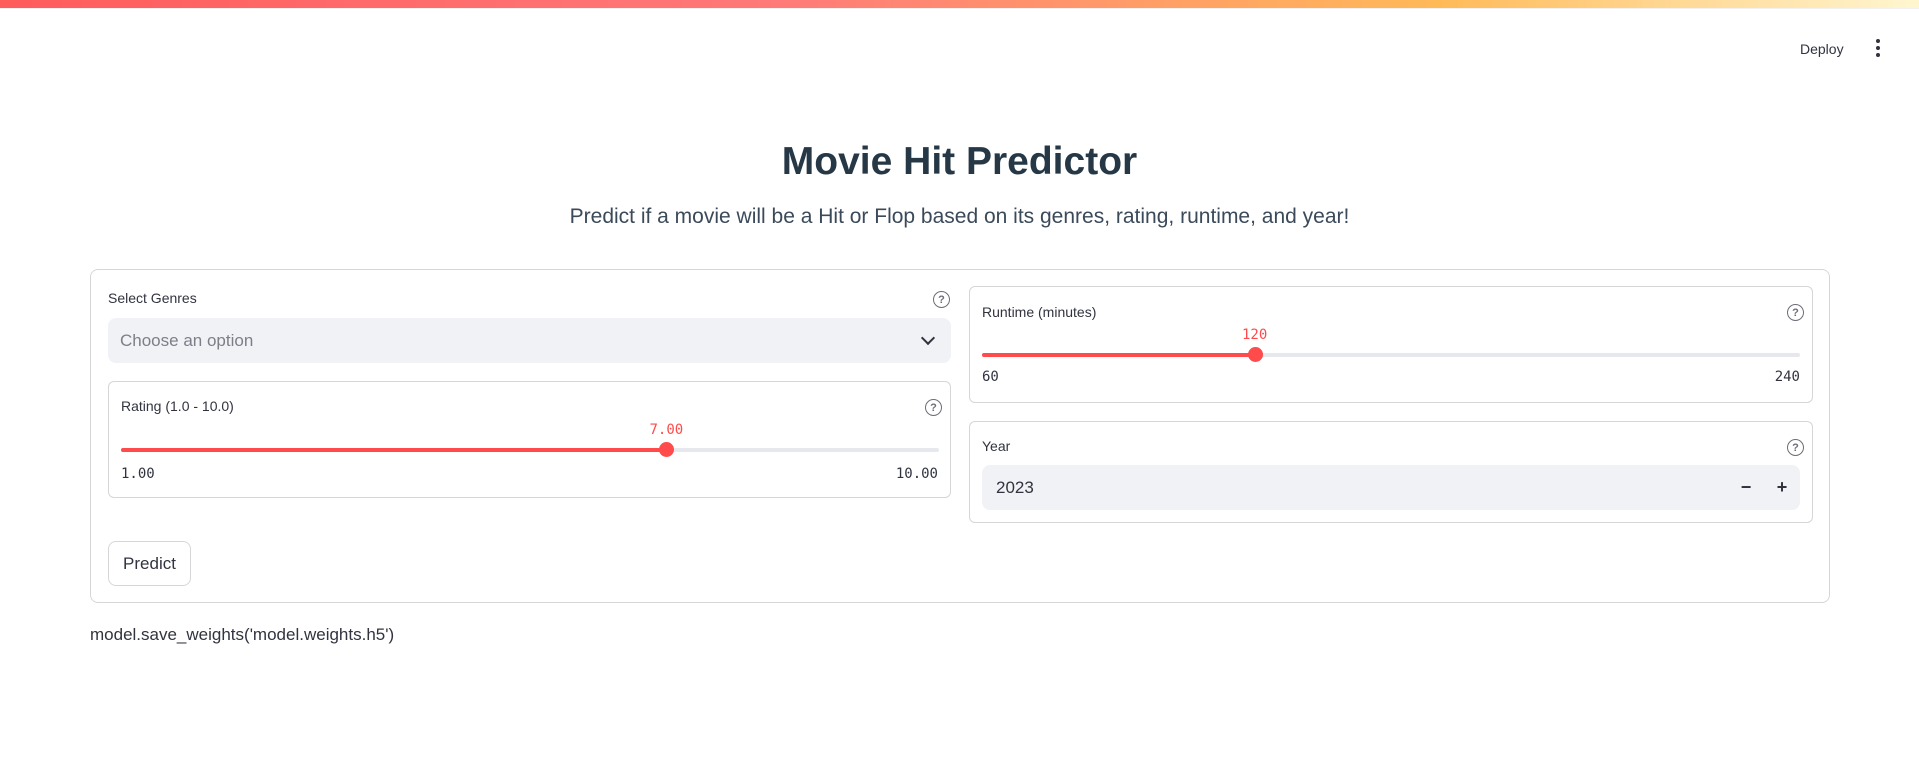  I want to click on runtime-slider: 120, so click(1391, 344).